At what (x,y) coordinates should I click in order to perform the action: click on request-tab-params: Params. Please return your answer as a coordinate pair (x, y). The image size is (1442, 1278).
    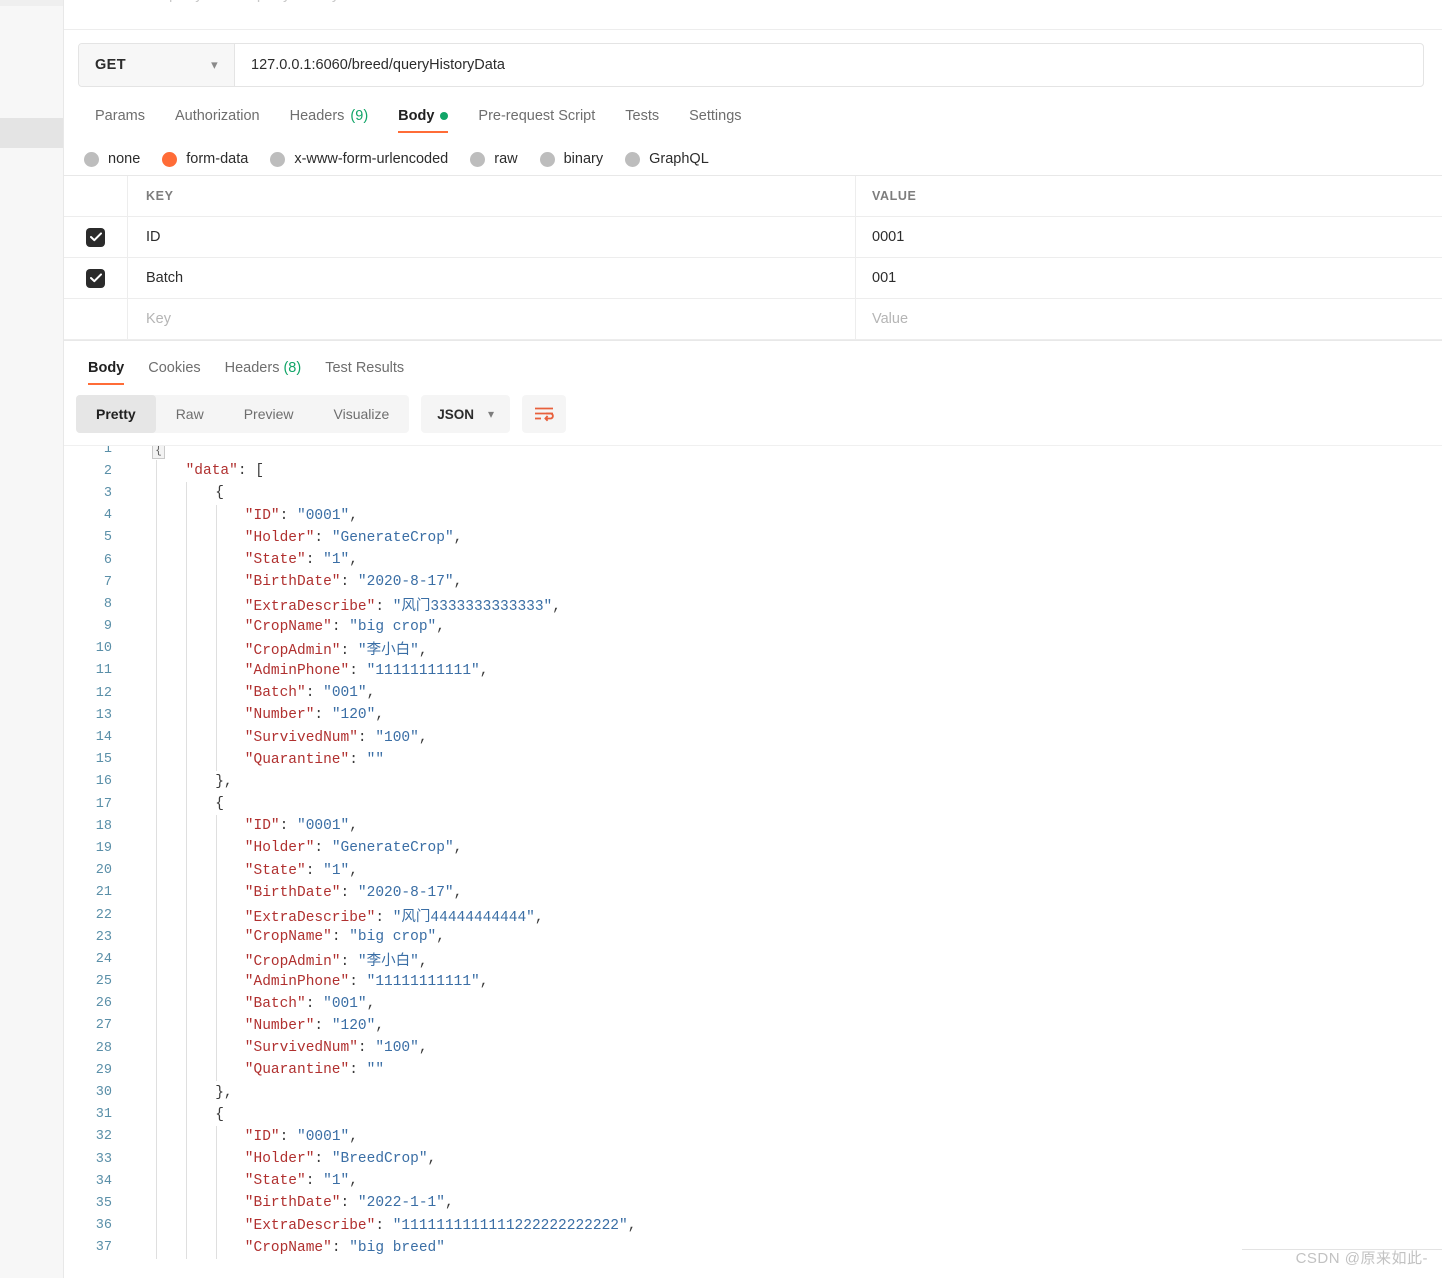
    Looking at the image, I should click on (120, 120).